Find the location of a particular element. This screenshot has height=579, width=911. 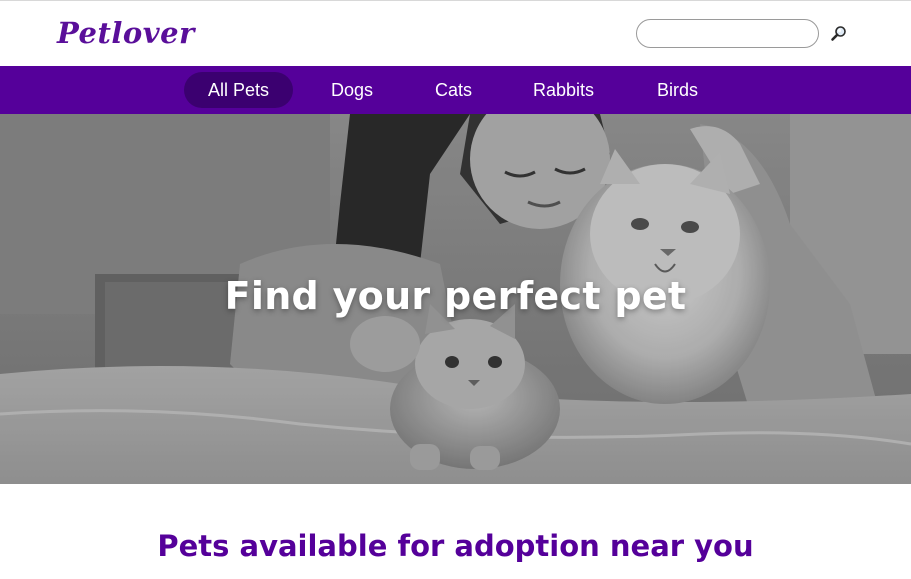

nav-item-rabbits: Rabbits is located at coordinates (563, 90).